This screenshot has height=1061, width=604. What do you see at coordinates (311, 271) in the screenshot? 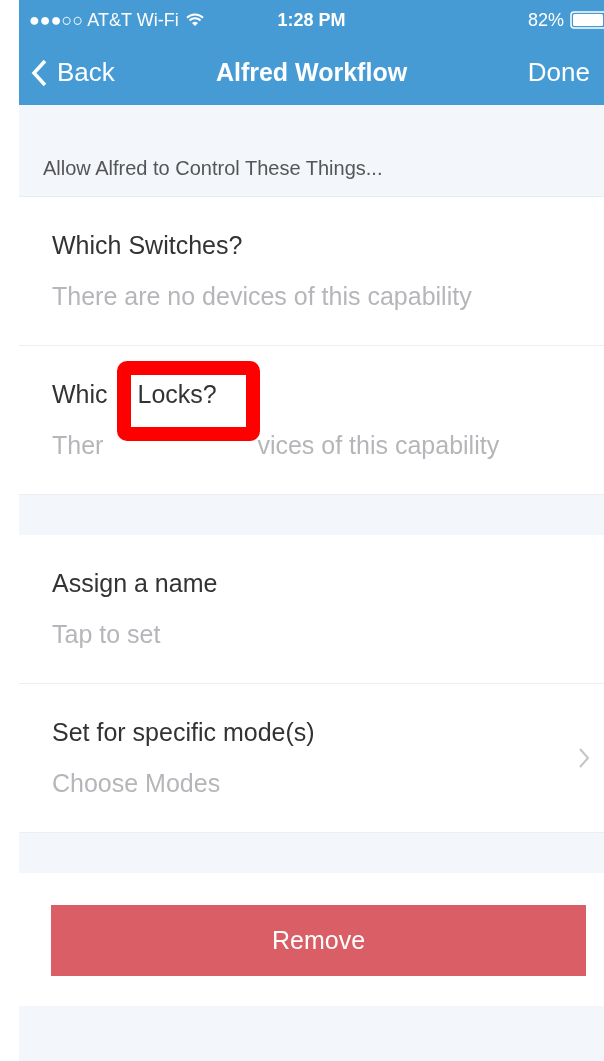
I see `settings-row: Which Switches? There are no devices of this capability` at bounding box center [311, 271].